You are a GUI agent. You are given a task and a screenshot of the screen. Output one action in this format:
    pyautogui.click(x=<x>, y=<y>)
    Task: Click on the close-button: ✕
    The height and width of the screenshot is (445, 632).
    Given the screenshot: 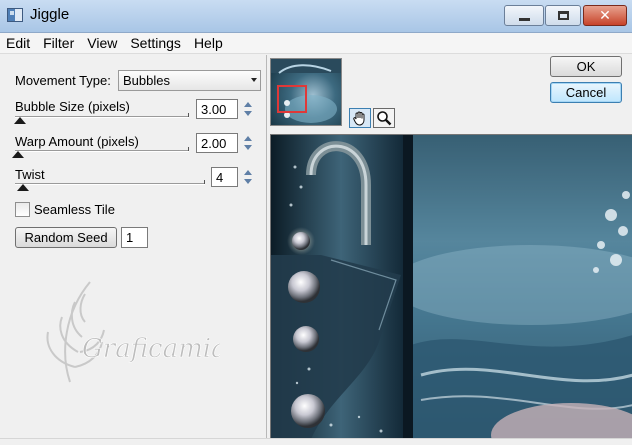 What is the action you would take?
    pyautogui.click(x=605, y=15)
    